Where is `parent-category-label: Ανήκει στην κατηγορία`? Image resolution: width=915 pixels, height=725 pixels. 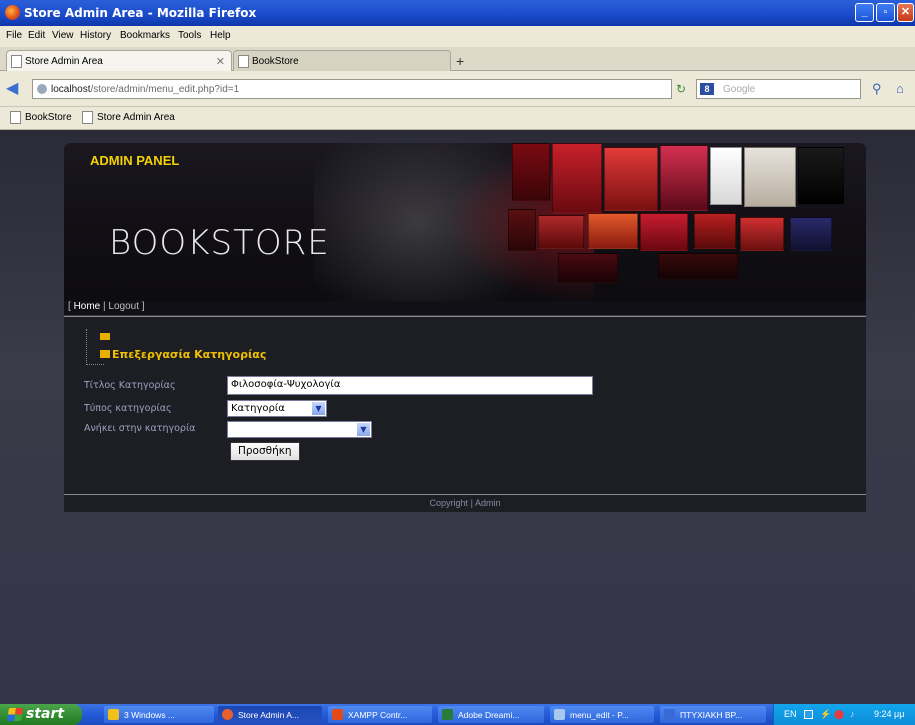 parent-category-label: Ανήκει στην κατηγορία is located at coordinates (140, 428).